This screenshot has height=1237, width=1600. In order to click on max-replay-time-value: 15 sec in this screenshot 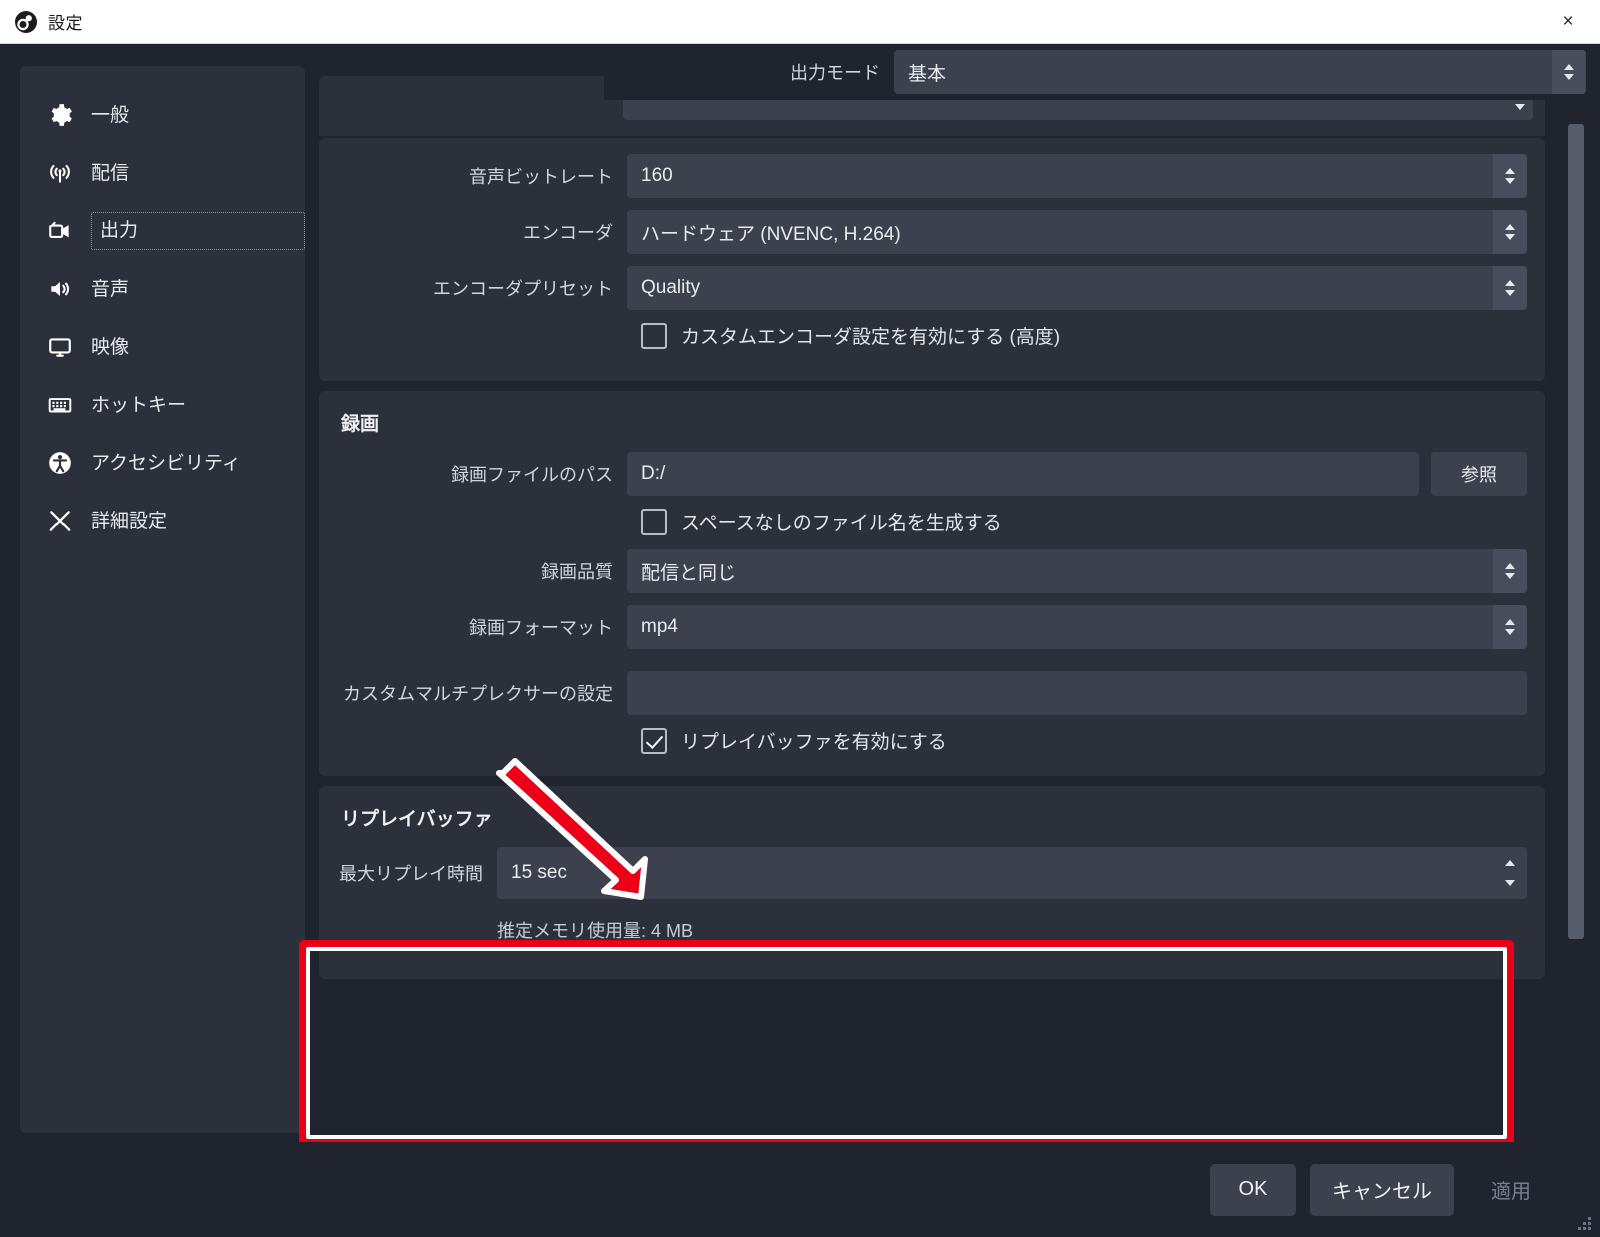, I will do `click(539, 872)`.